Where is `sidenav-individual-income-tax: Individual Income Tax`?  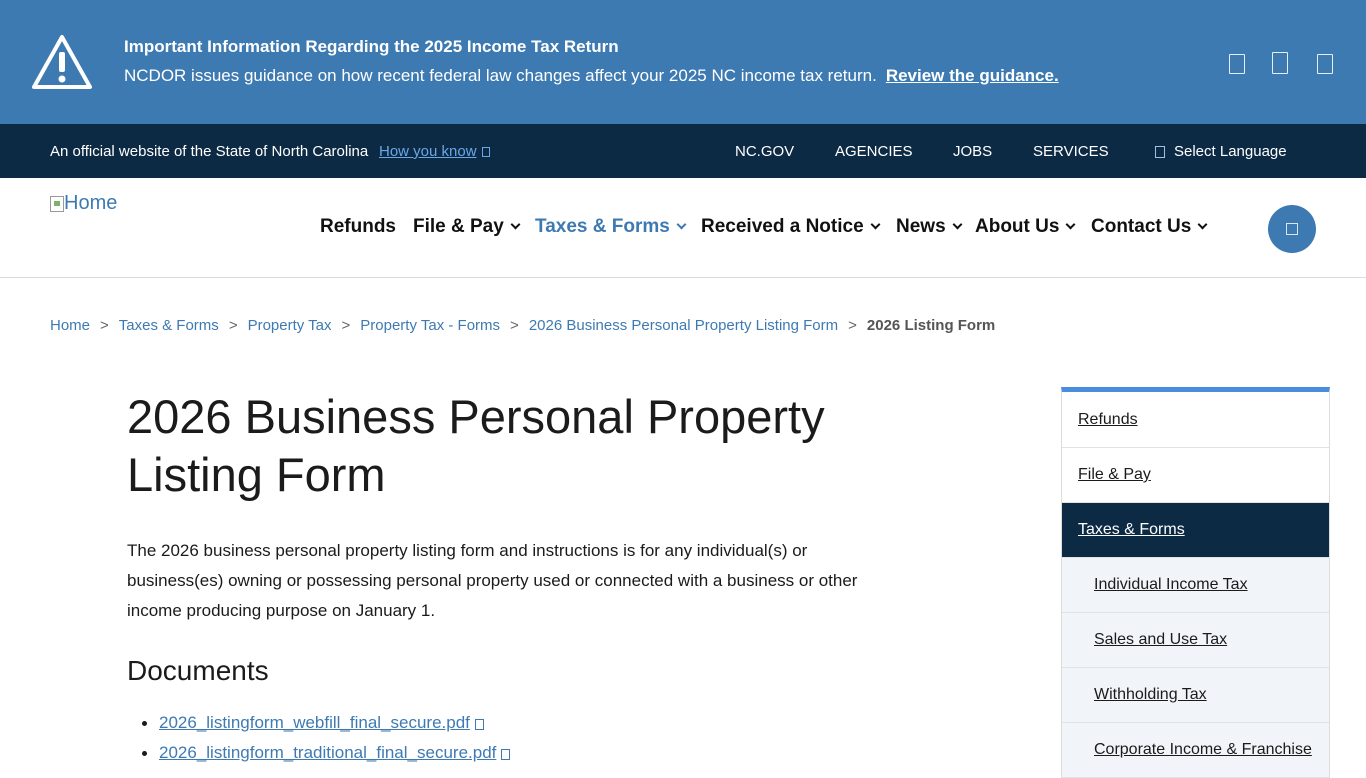 sidenav-individual-income-tax: Individual Income Tax is located at coordinates (1195, 585).